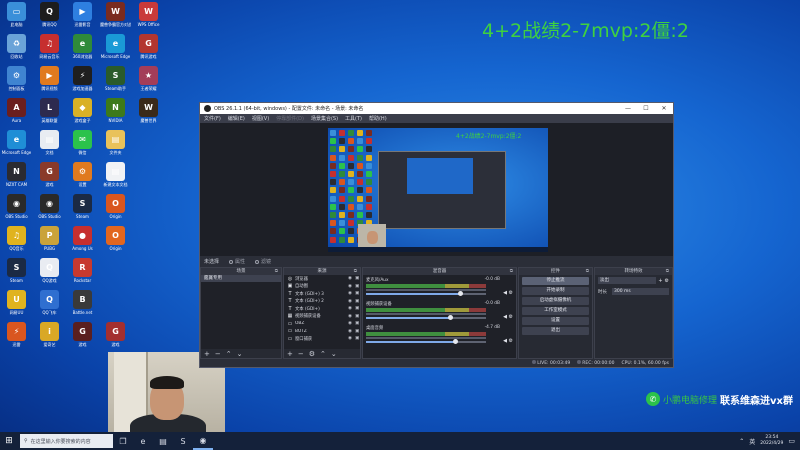 This screenshot has height=450, width=800. What do you see at coordinates (741, 441) in the screenshot?
I see `tray-expand-icon: ⌃` at bounding box center [741, 441].